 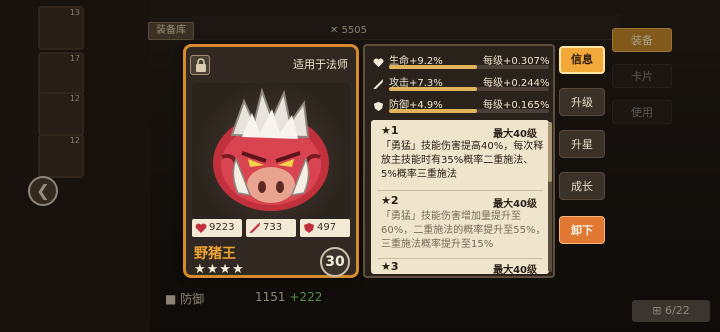 What do you see at coordinates (582, 60) in the screenshot?
I see `info-button: 信息` at bounding box center [582, 60].